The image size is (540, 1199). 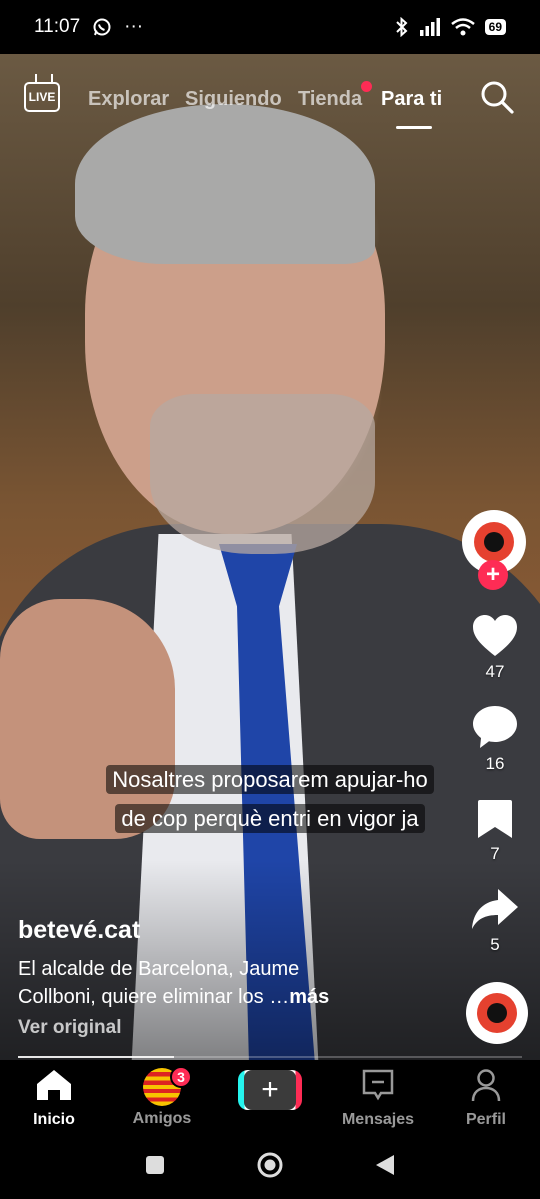 I want to click on status-time: 11:07, so click(x=57, y=26).